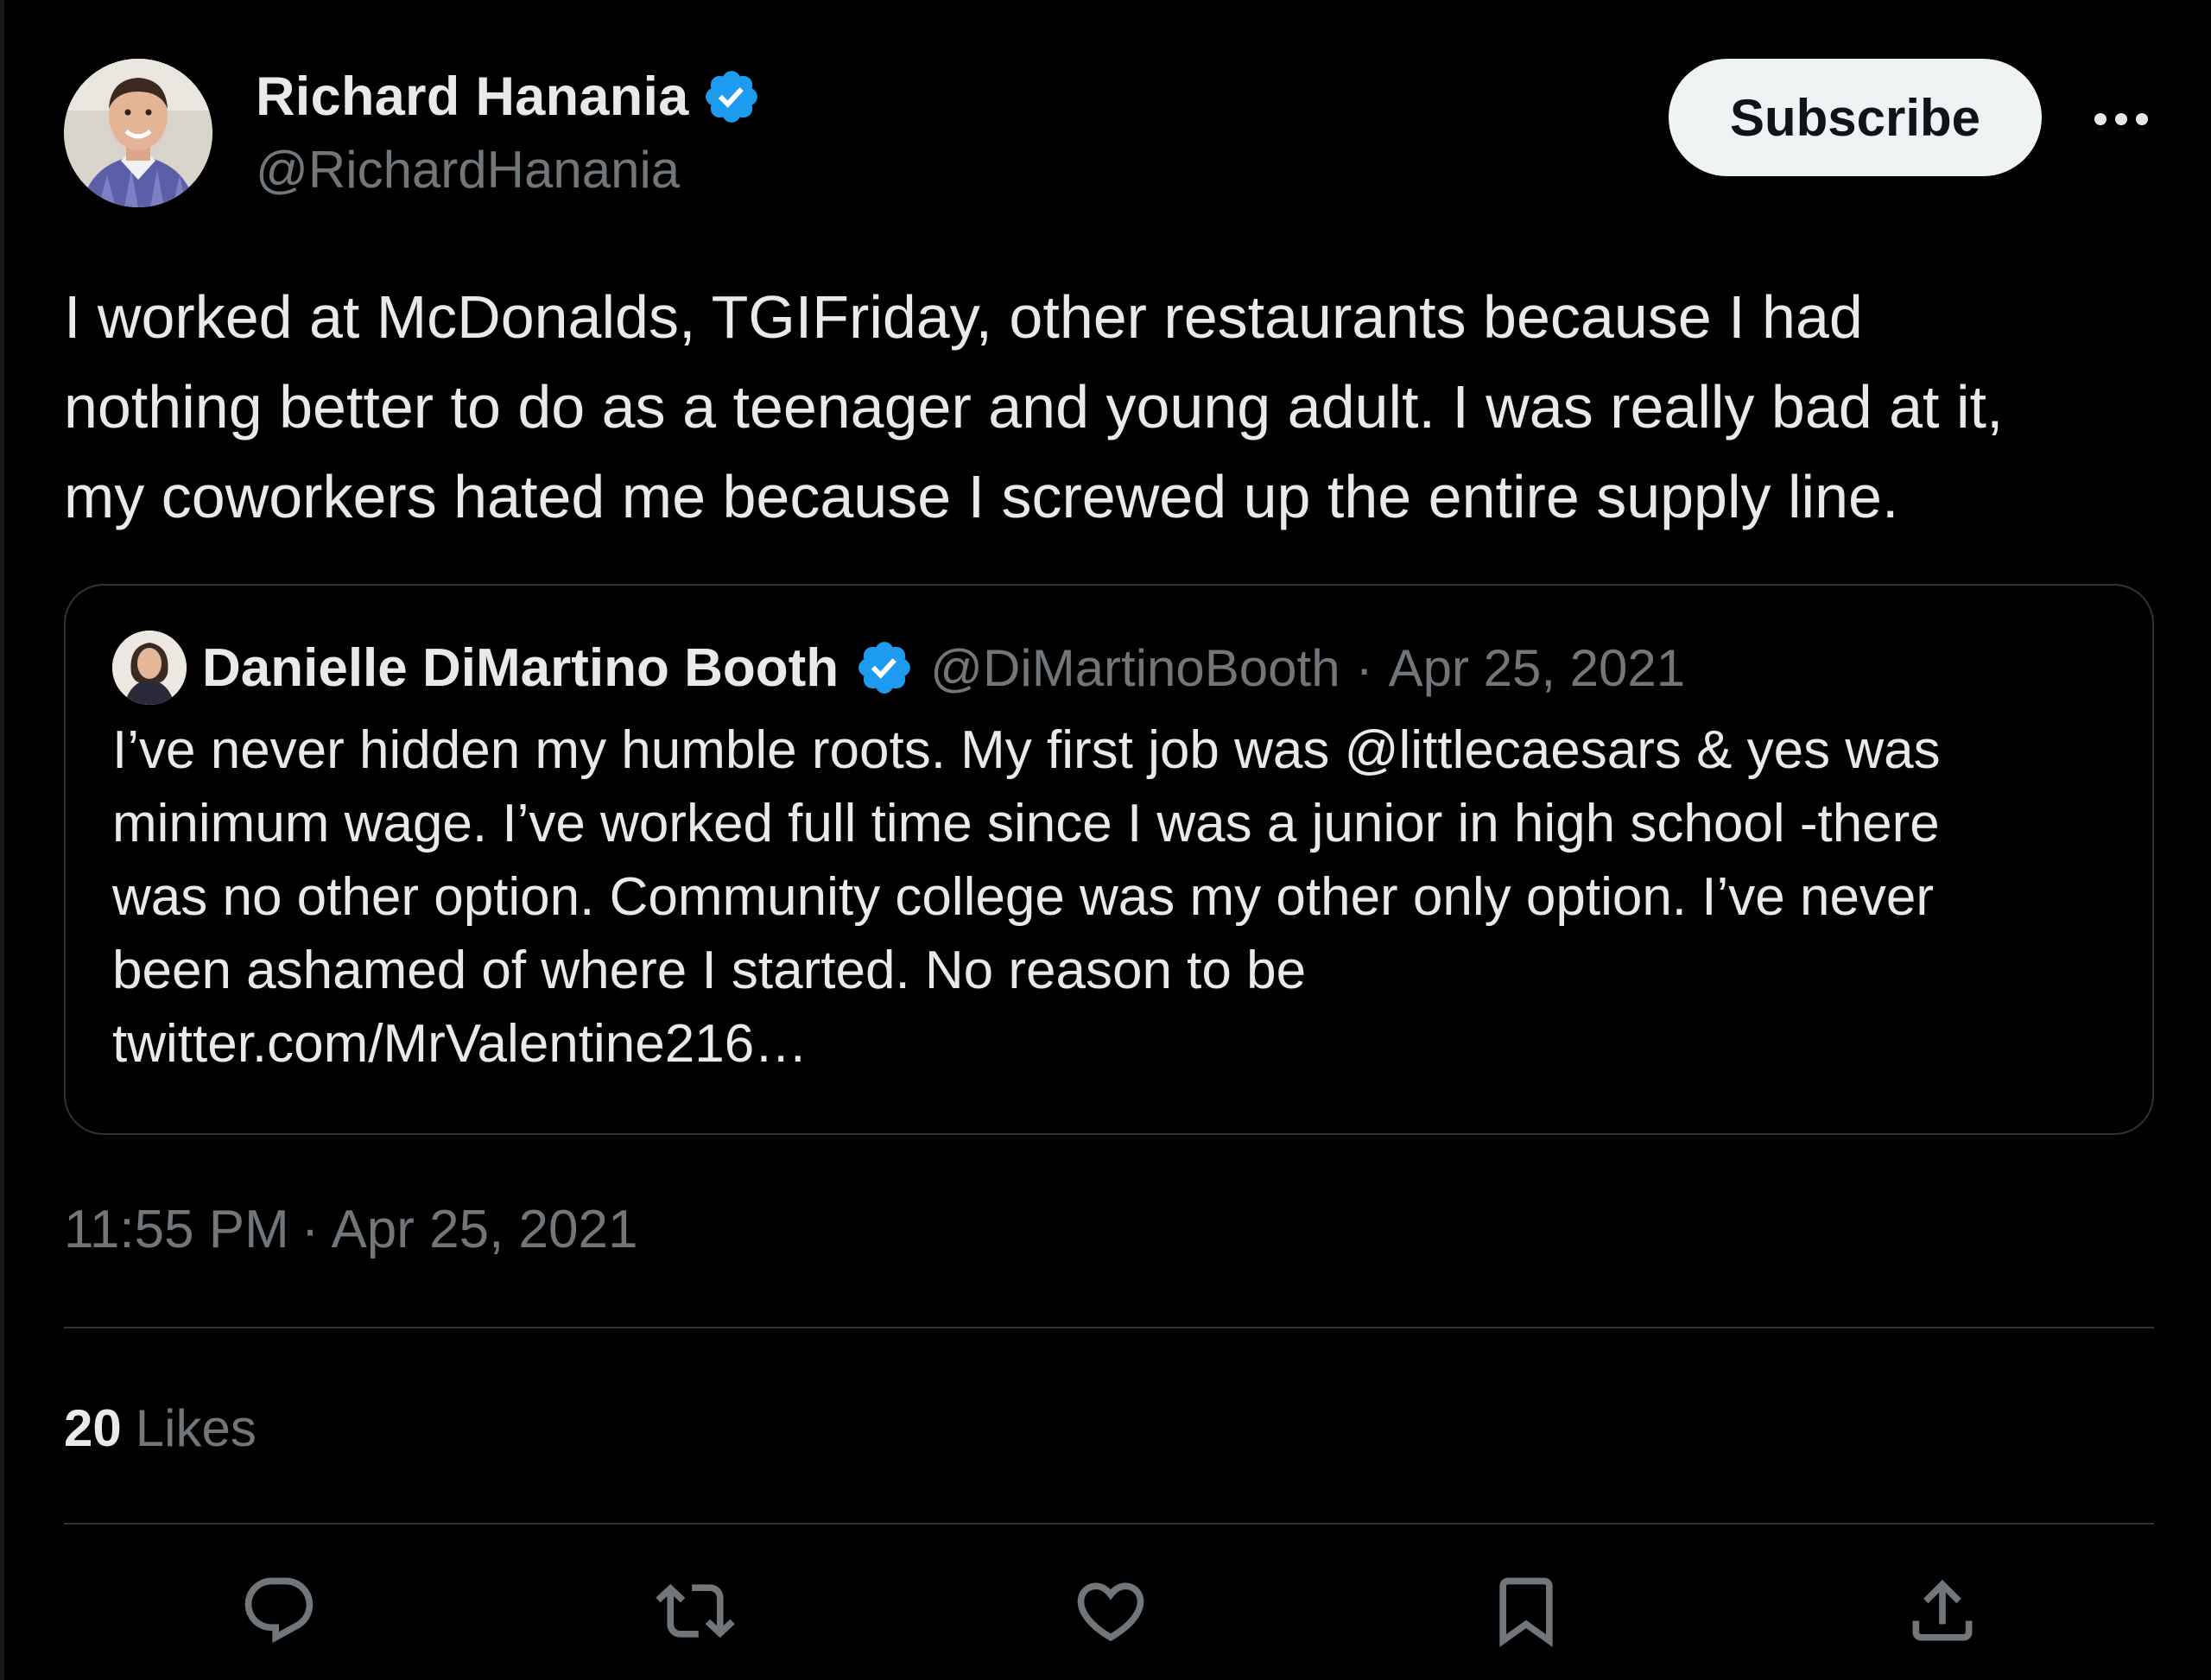  I want to click on author-name-row: Richard Hanania, so click(509, 97).